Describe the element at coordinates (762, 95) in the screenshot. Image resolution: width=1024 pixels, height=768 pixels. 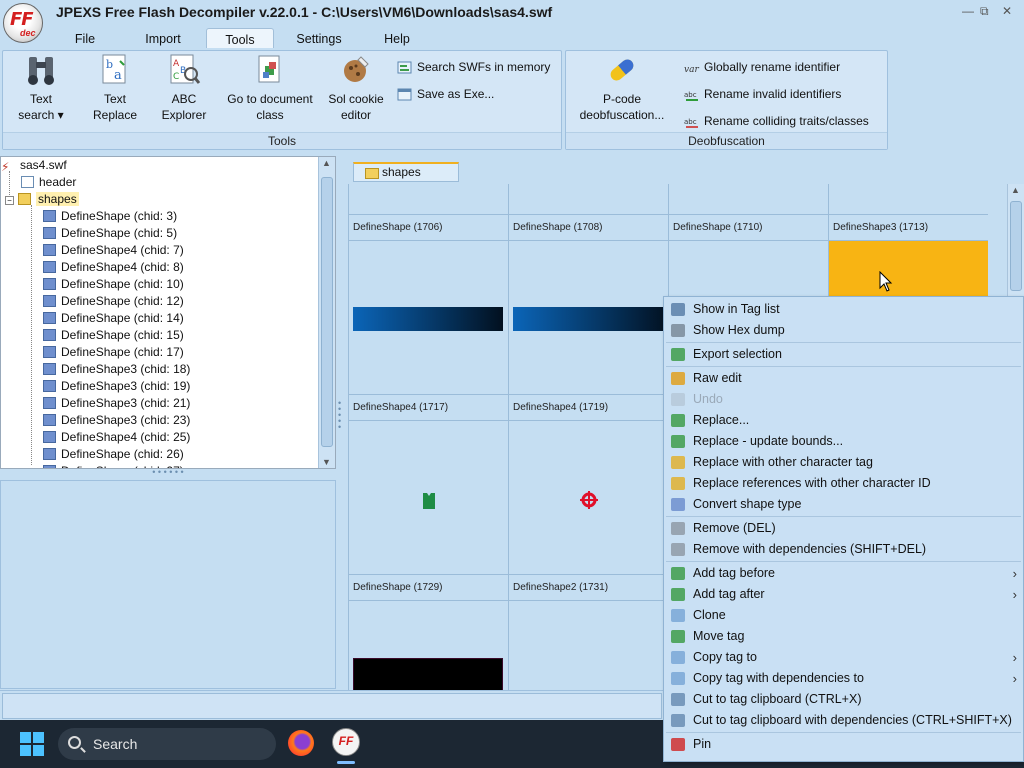
I see `rename-invalid-identifiers-button: abc Rename invalid identifiers` at that location.